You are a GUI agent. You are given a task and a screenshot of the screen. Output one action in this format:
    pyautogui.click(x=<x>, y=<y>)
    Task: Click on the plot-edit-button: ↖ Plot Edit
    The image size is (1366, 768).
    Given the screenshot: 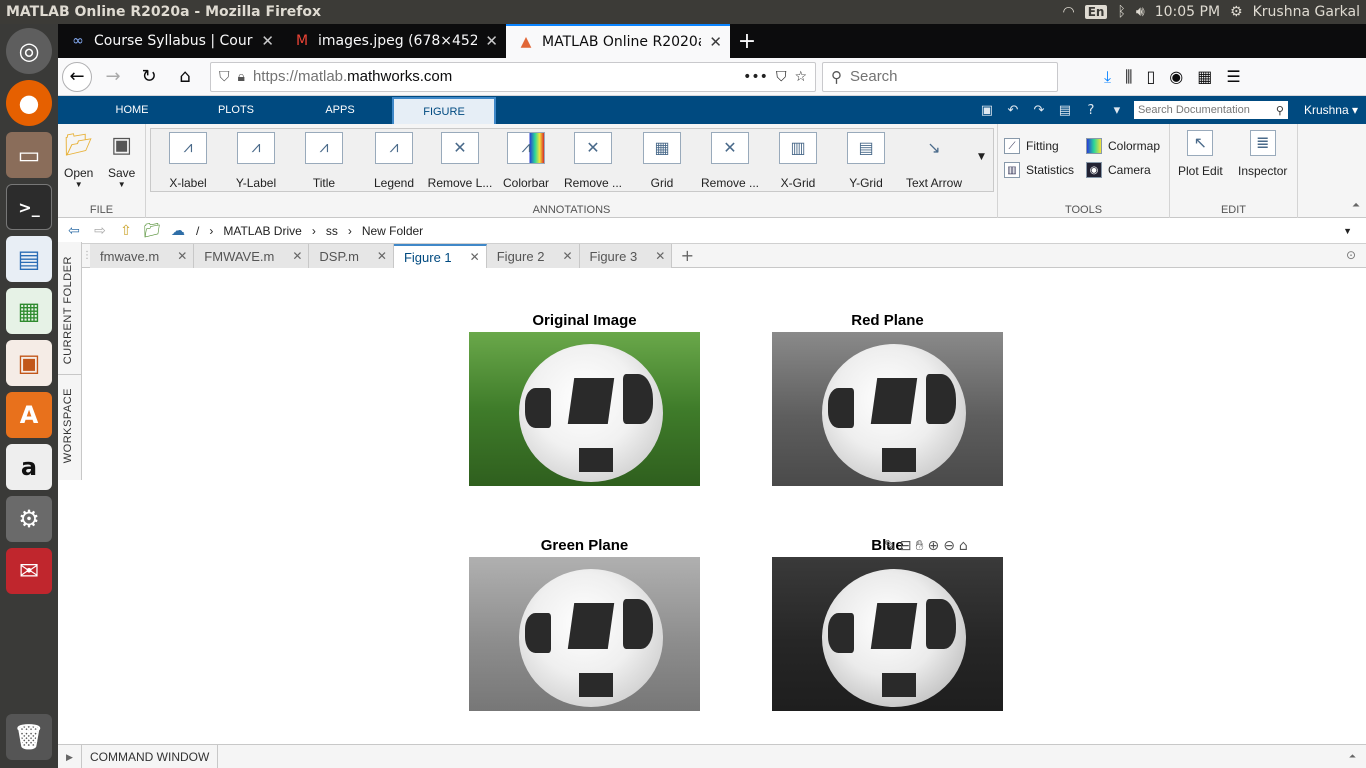 What is the action you would take?
    pyautogui.click(x=1200, y=154)
    